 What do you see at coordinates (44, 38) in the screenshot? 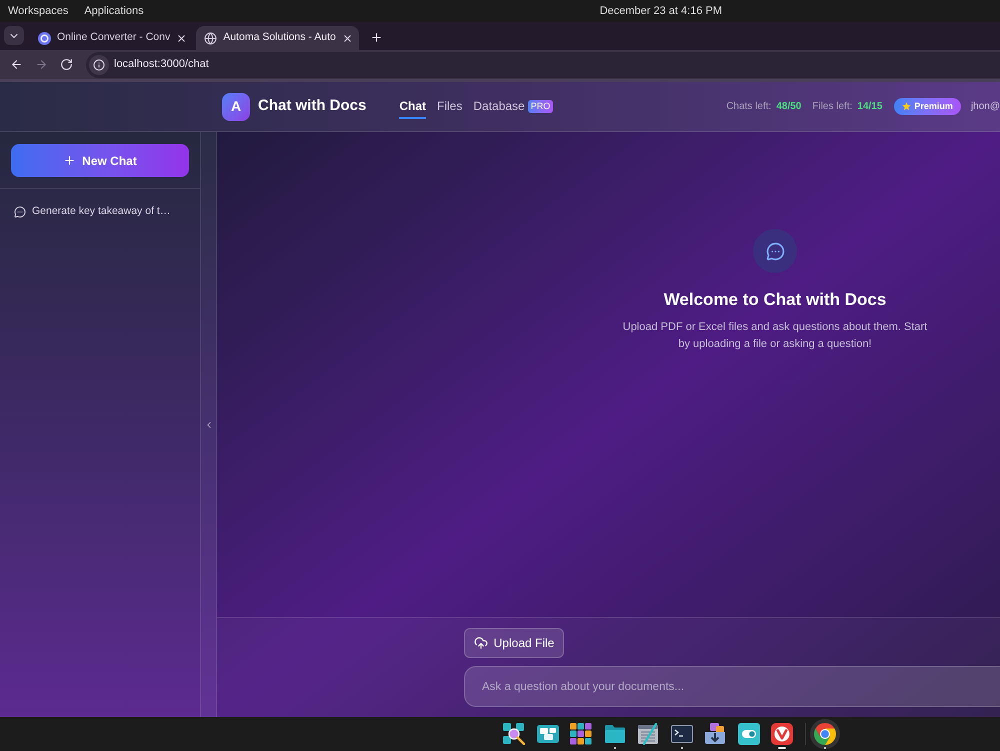
I see `ring-logo-icon` at bounding box center [44, 38].